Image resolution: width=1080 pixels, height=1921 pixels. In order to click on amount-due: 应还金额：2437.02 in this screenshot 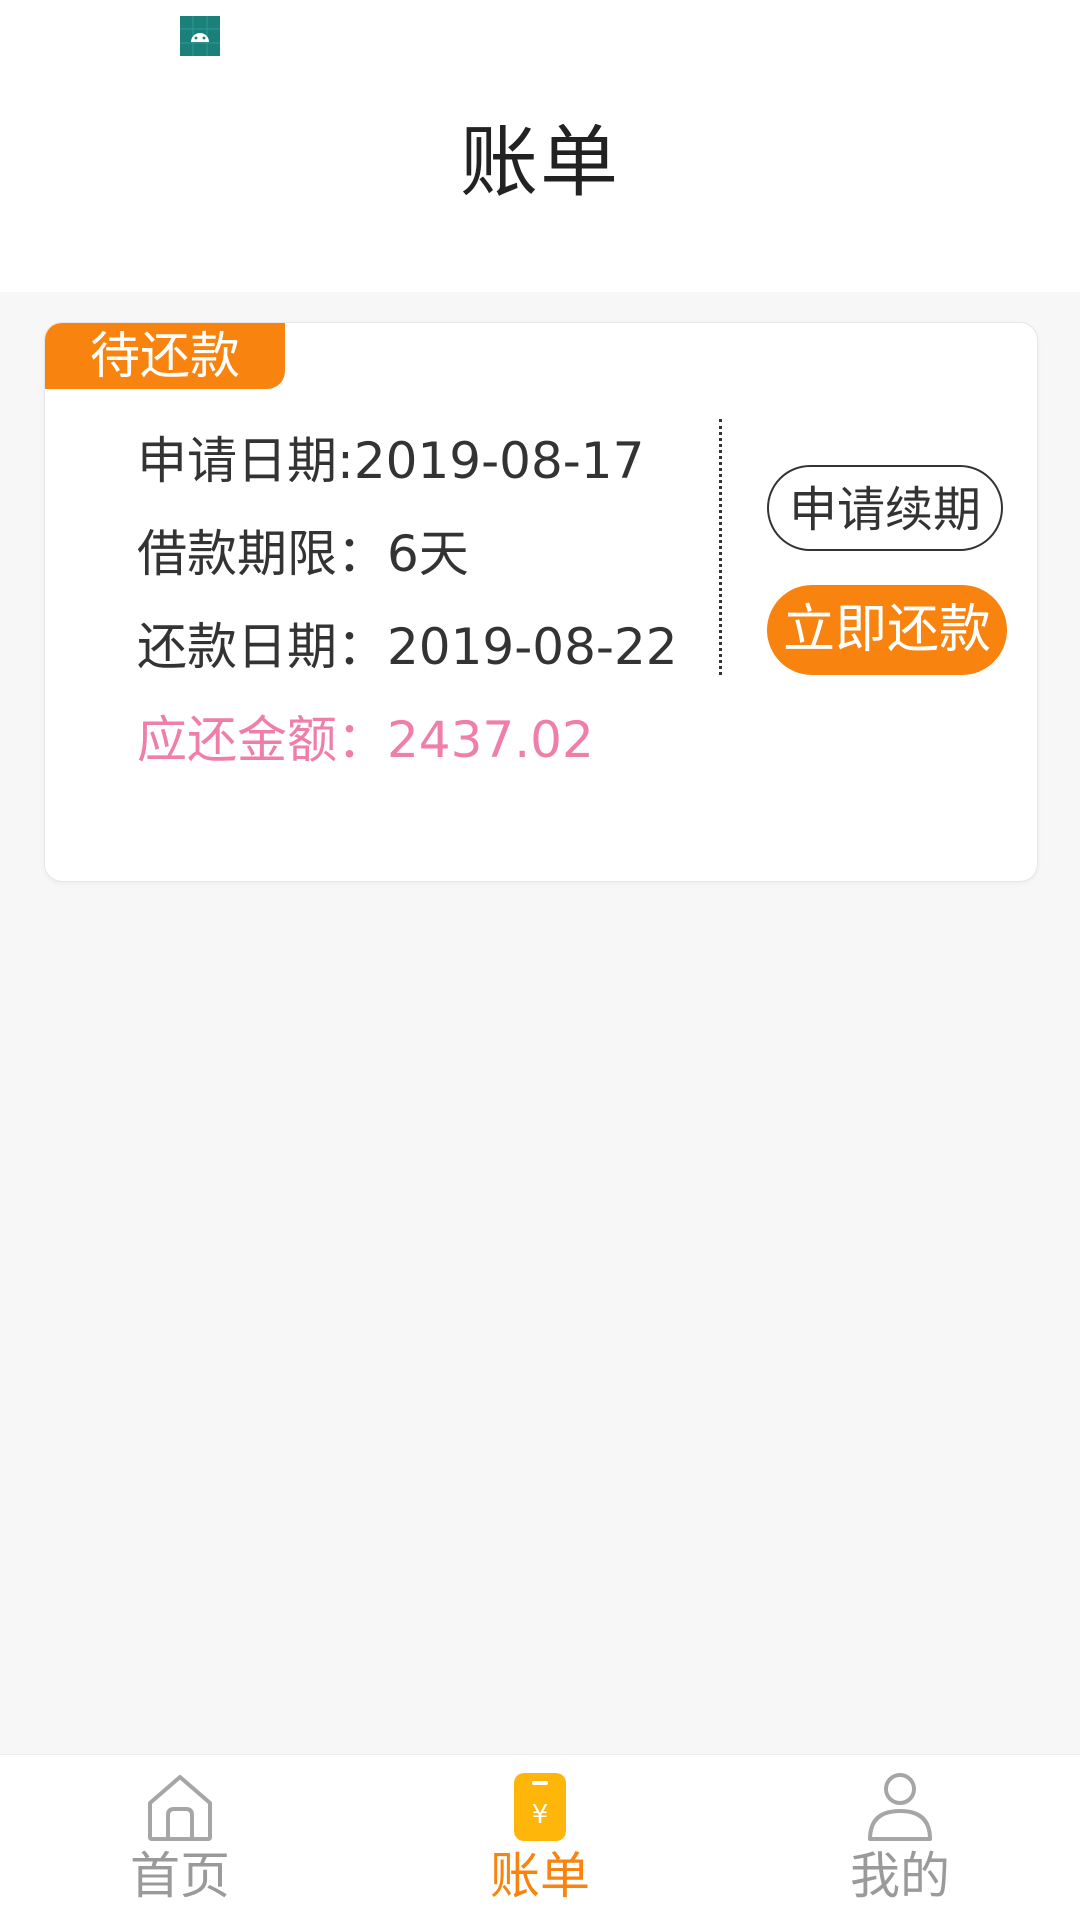, I will do `click(365, 740)`.